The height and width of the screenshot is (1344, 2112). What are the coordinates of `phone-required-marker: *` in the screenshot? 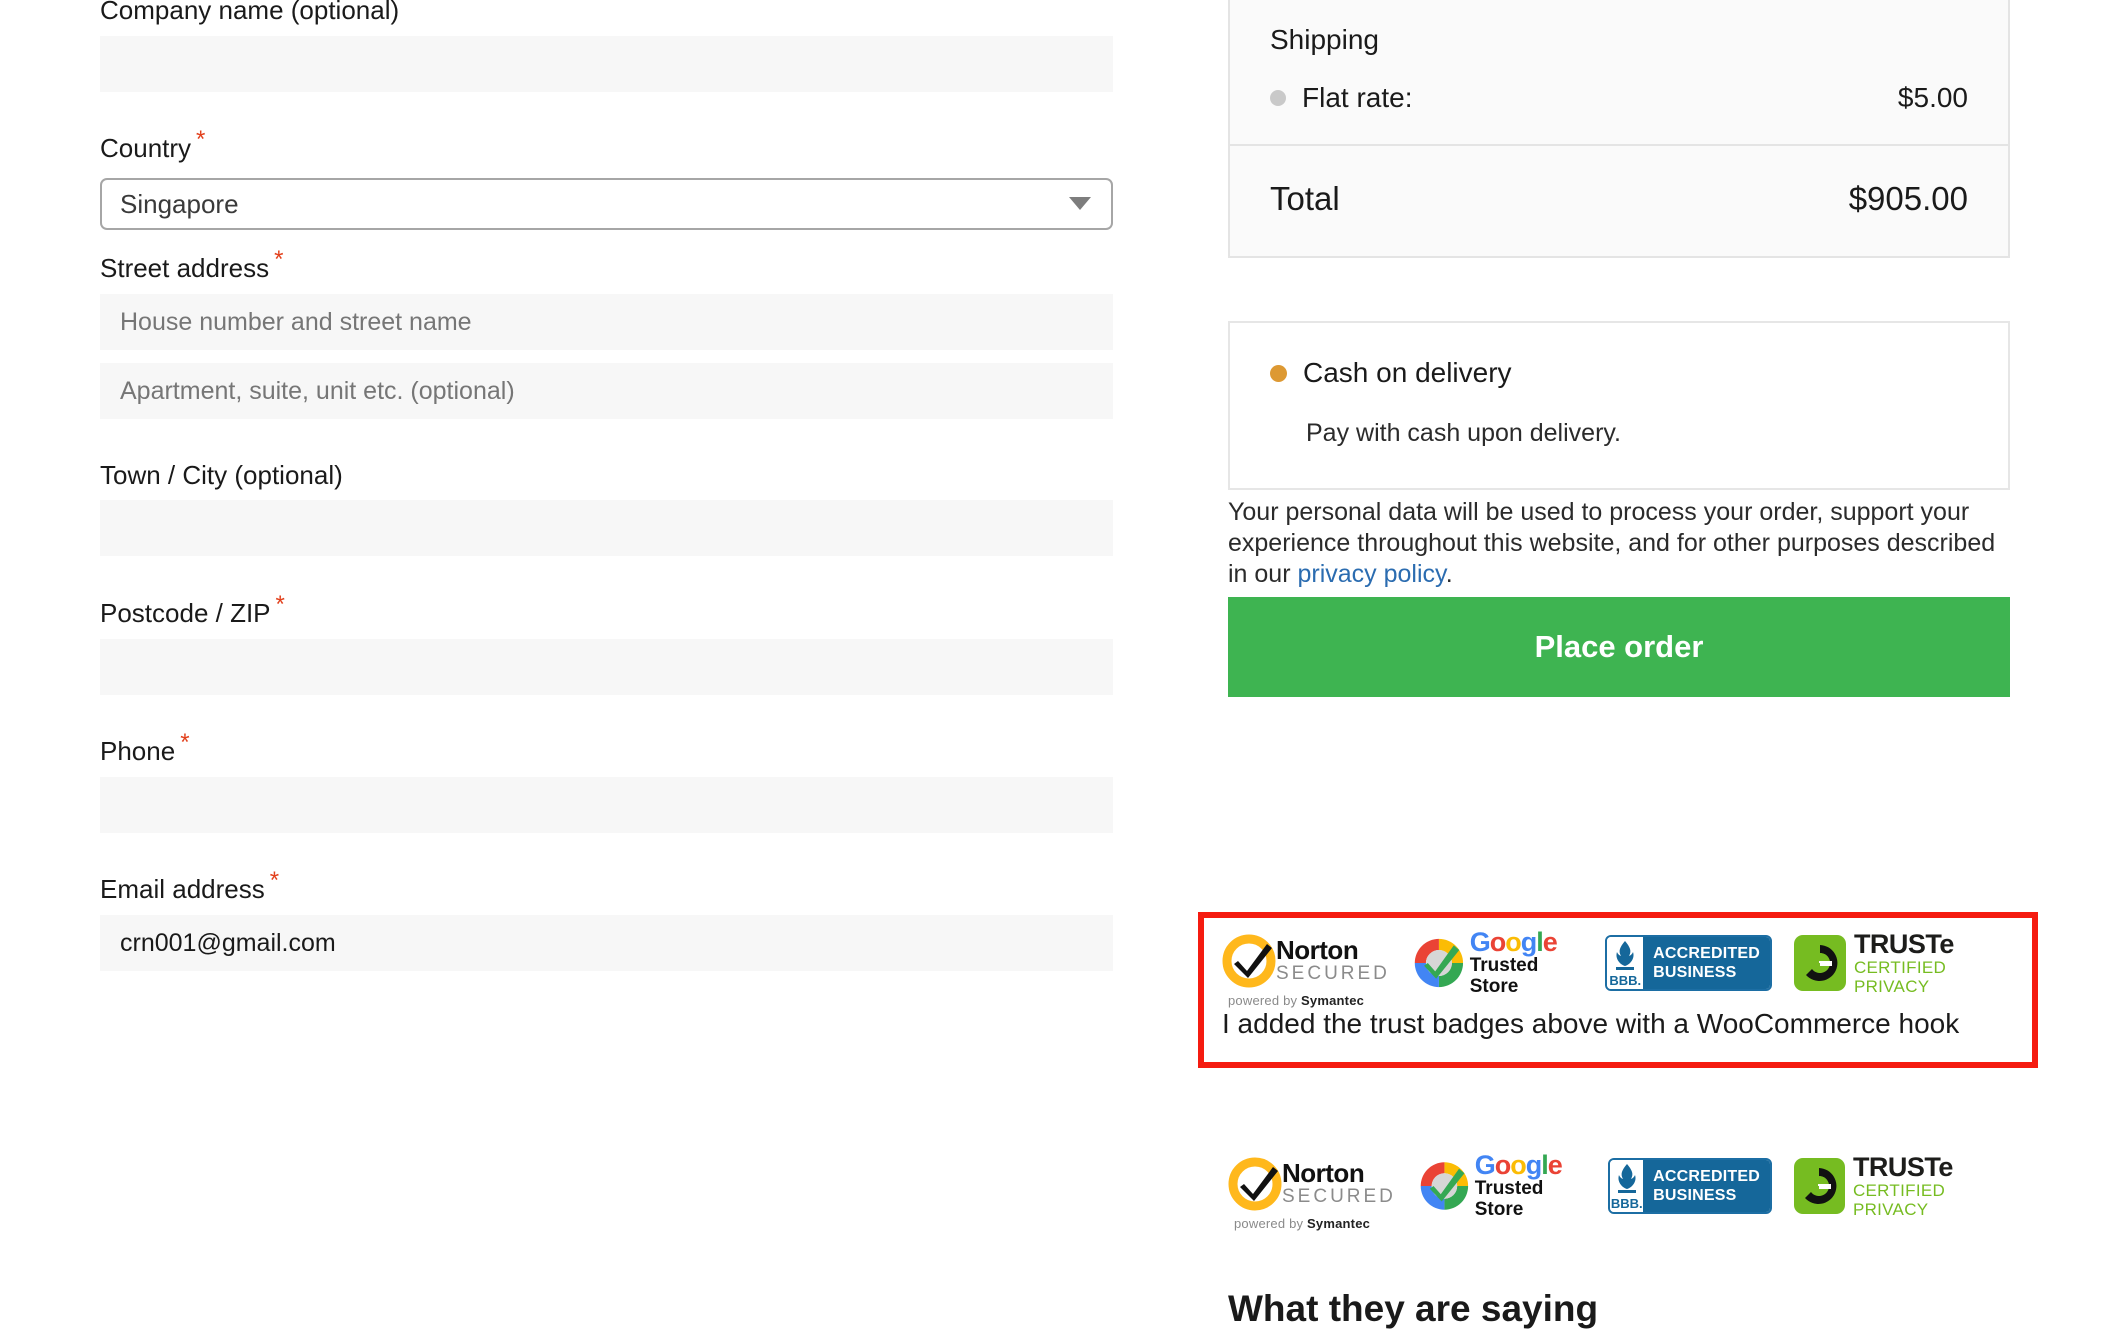 It's located at (185, 743).